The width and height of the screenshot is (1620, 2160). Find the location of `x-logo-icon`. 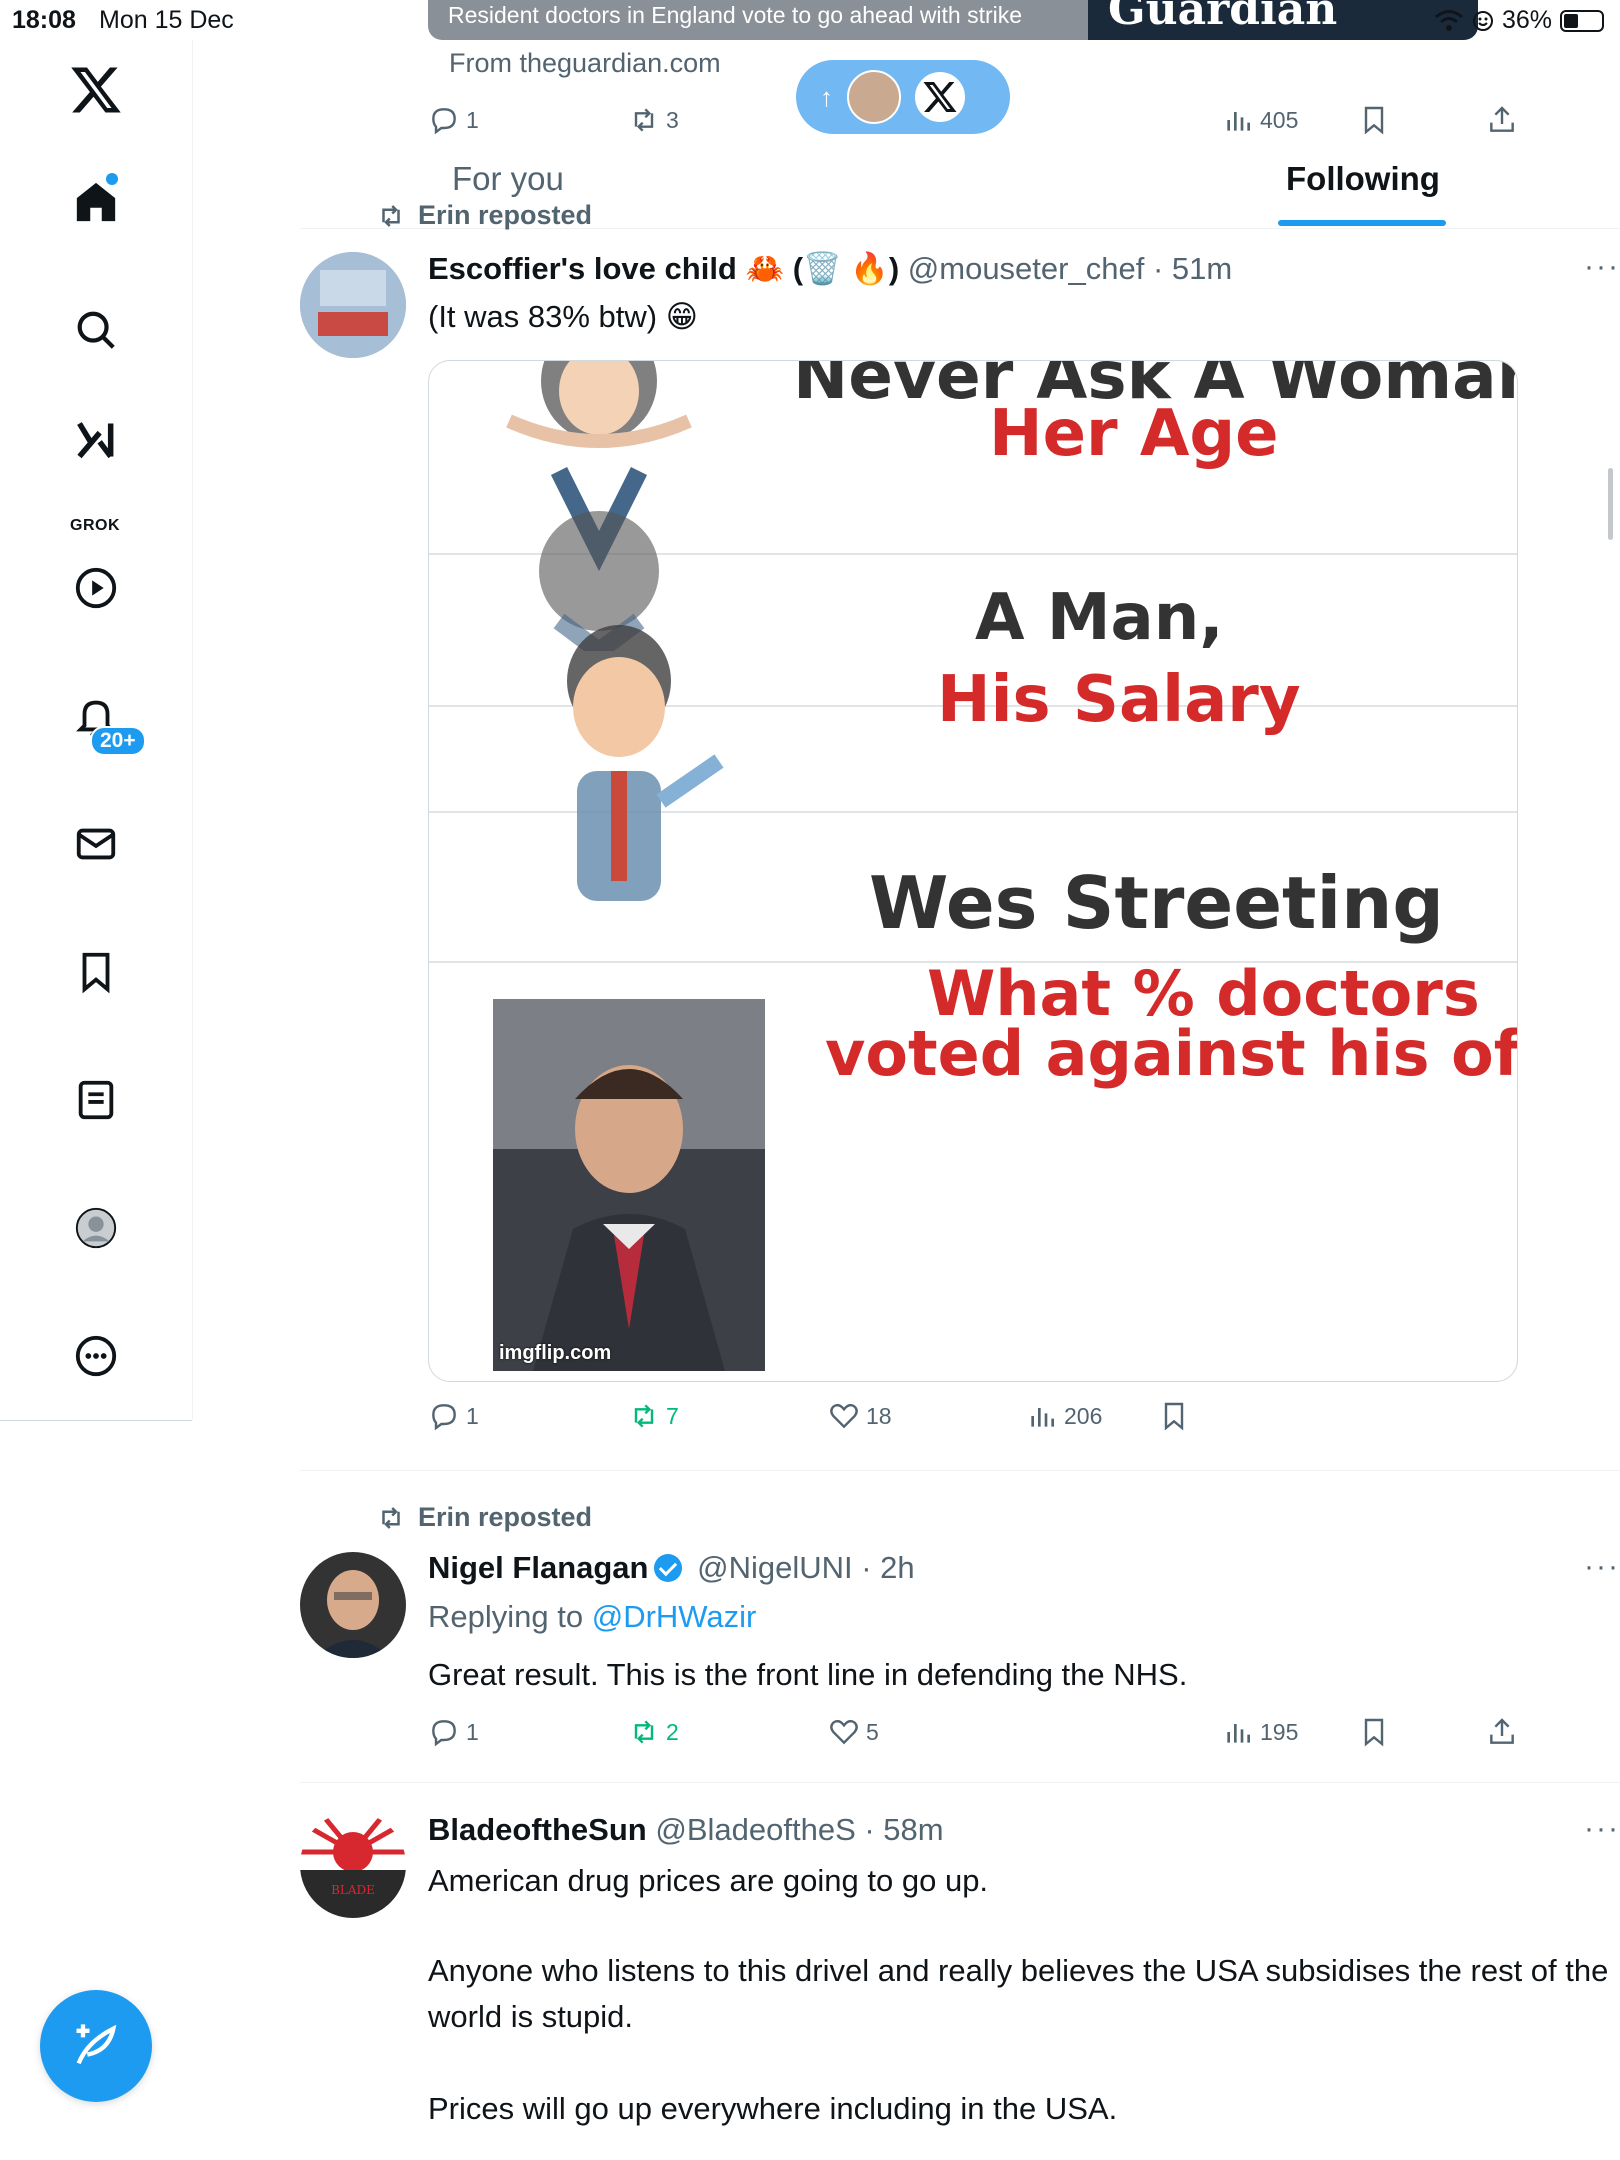

x-logo-icon is located at coordinates (96, 90).